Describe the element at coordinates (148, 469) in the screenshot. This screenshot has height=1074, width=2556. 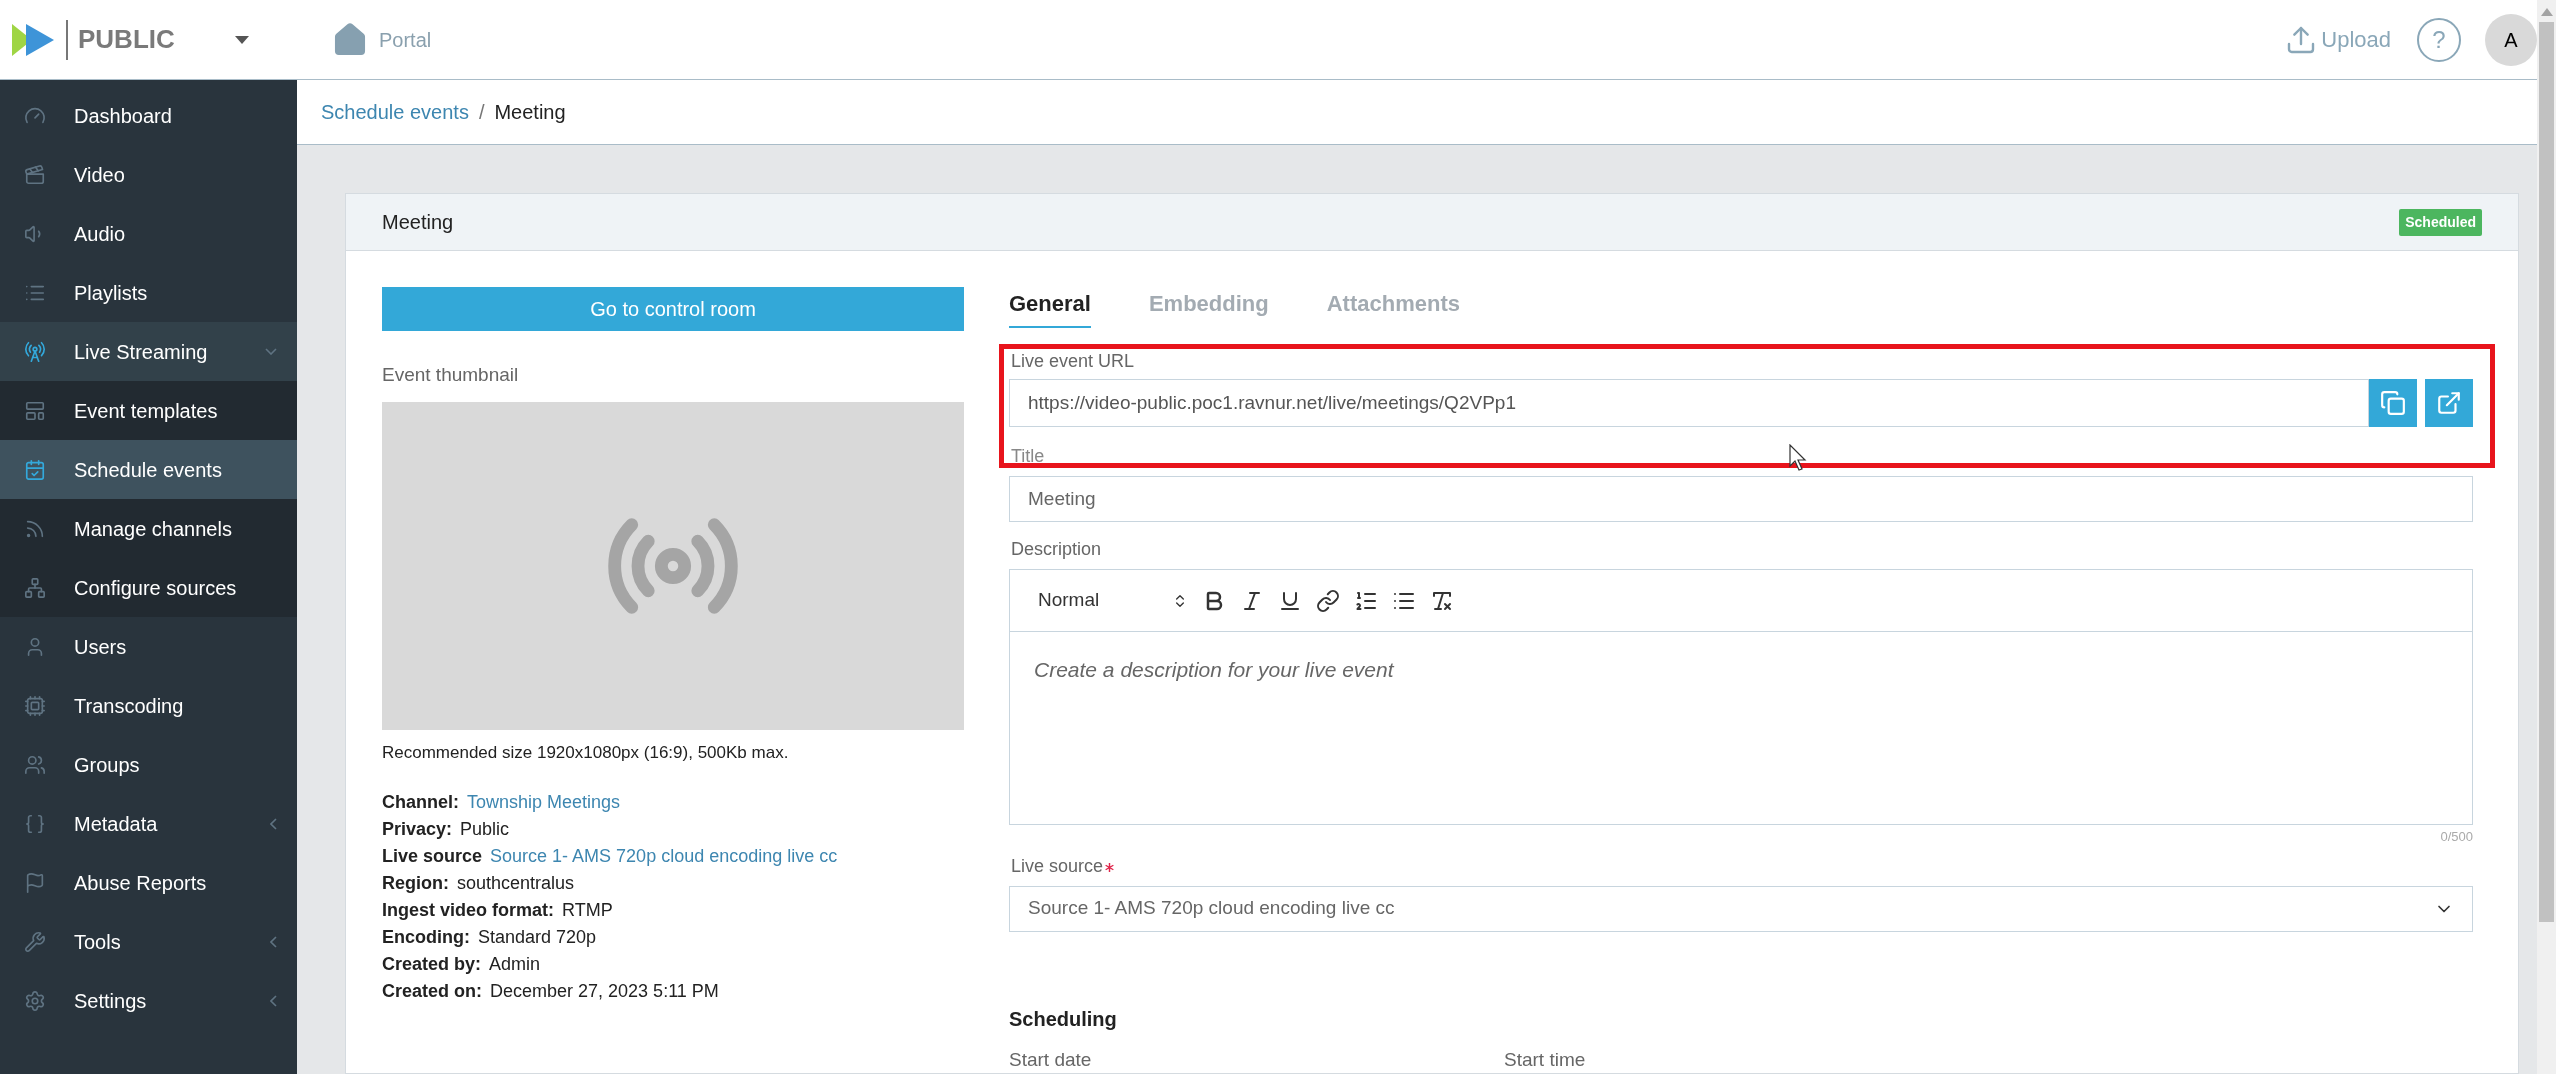
I see `sidebar-item: Schedule events` at that location.